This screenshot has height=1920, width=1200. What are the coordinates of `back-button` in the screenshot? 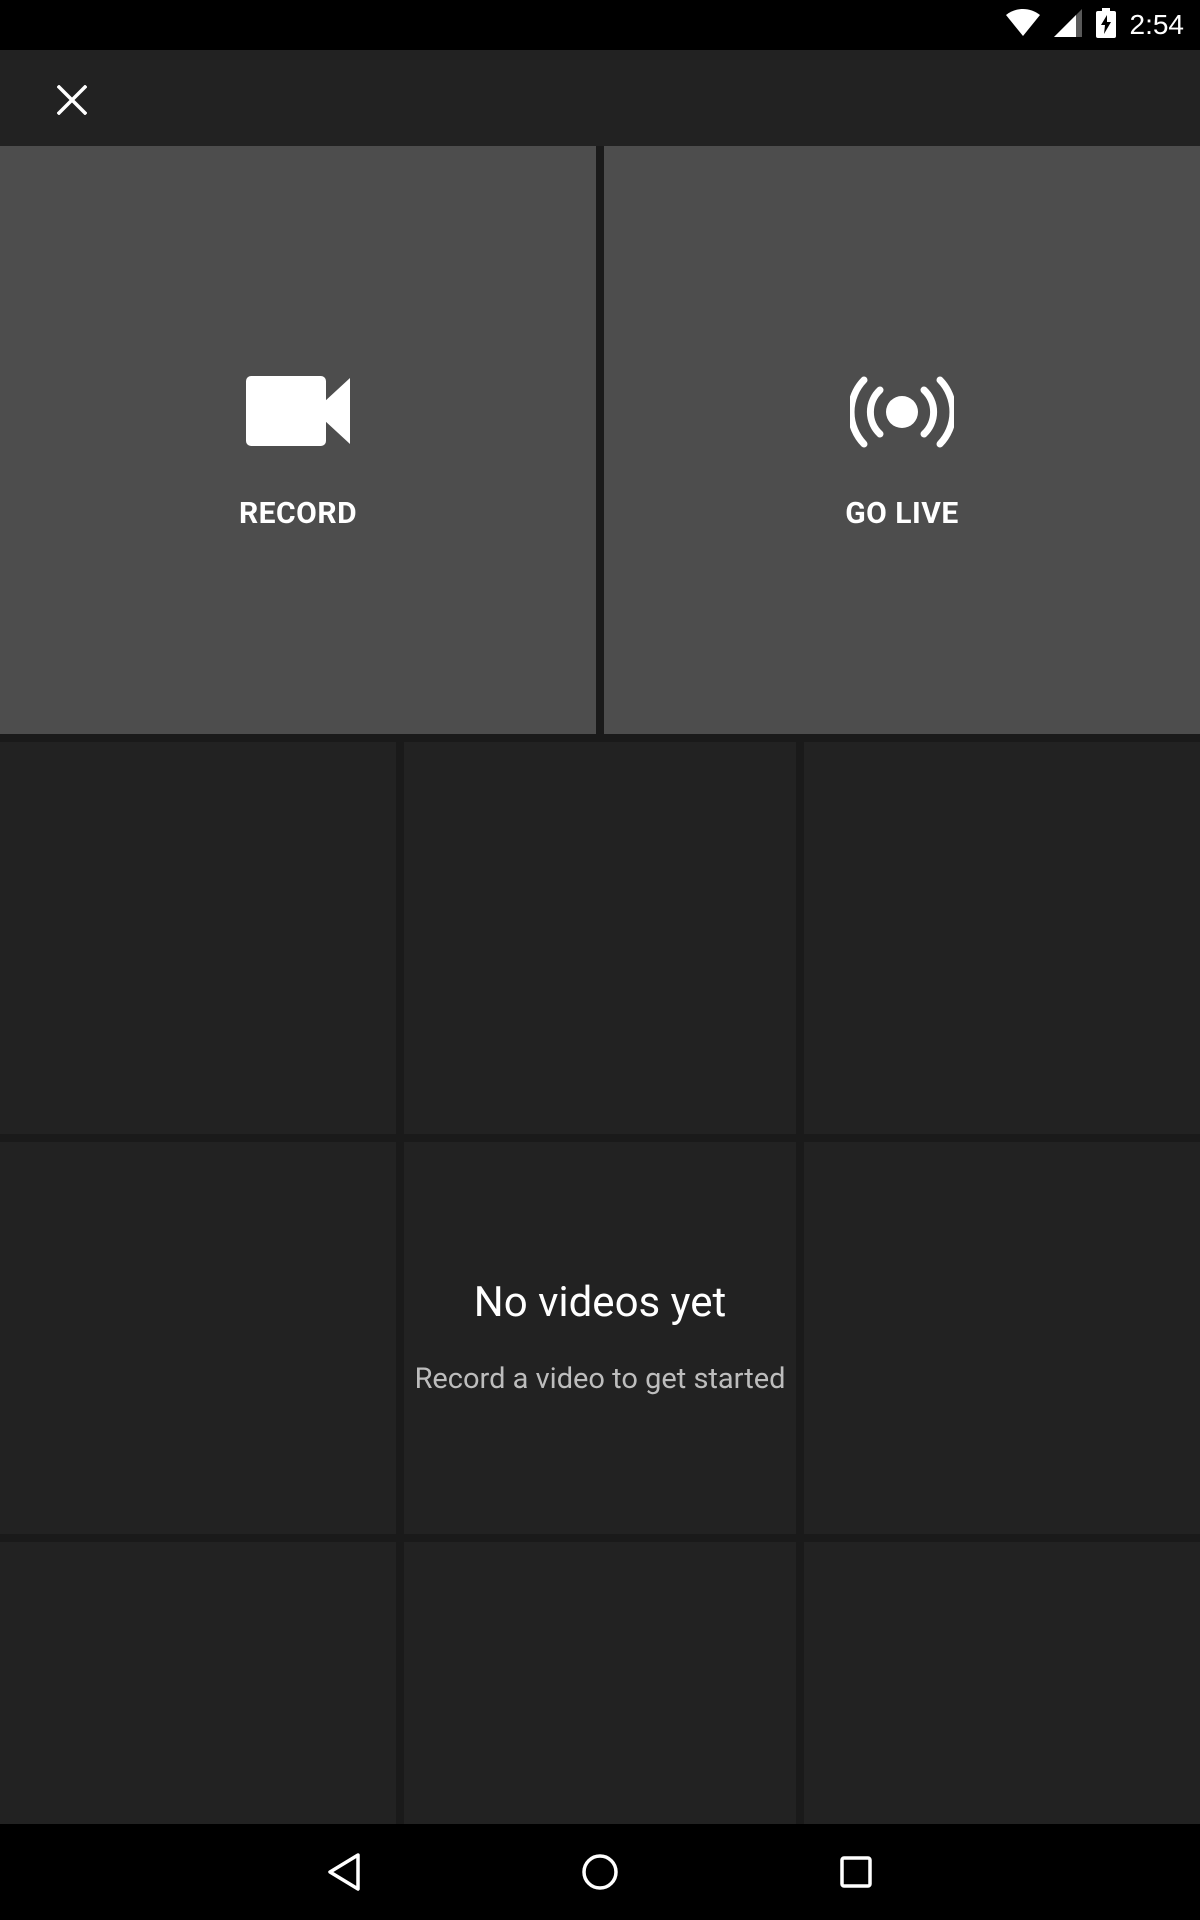 It's located at (344, 1872).